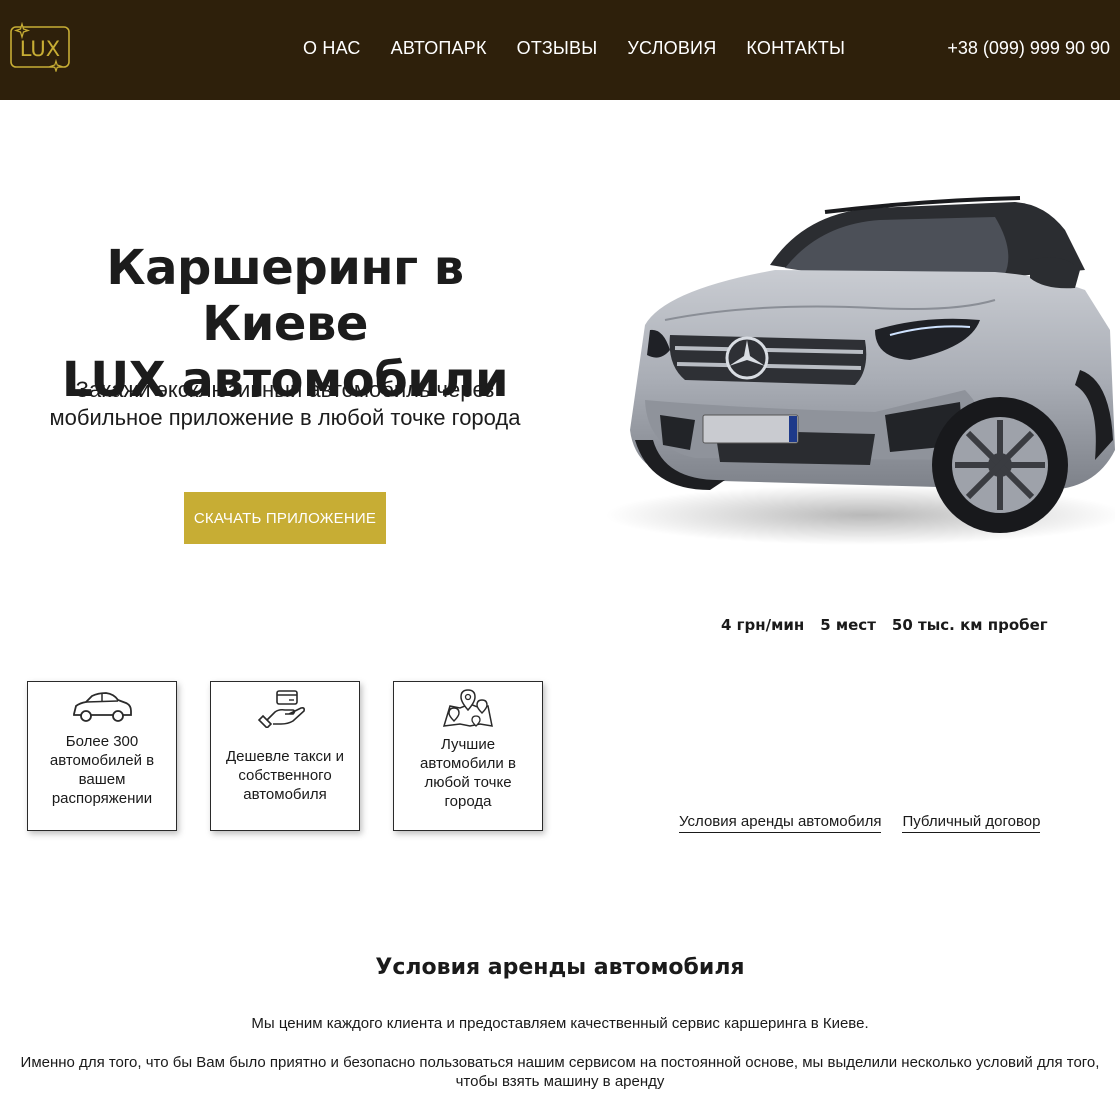  I want to click on download-app-button: СКАЧАТЬ ПРИЛОЖЕНИЕ, so click(285, 518).